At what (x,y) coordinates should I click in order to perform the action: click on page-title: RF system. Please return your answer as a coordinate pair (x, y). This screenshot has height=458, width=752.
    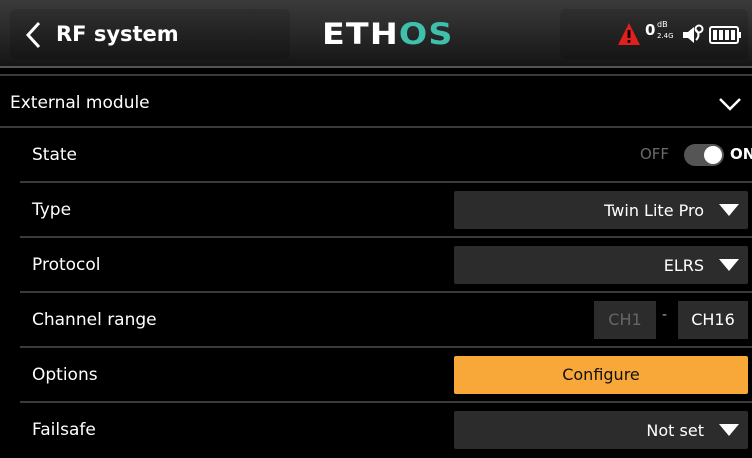
    Looking at the image, I should click on (117, 34).